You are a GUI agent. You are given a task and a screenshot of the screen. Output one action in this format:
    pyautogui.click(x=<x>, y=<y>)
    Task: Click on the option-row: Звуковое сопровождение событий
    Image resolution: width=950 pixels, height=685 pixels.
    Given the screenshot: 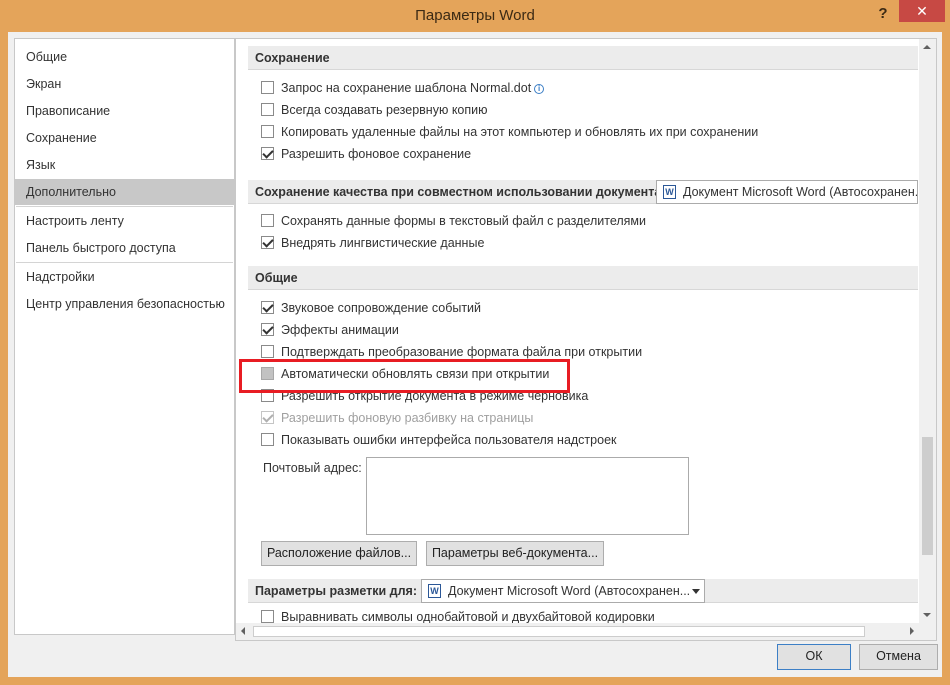 What is the action you would take?
    pyautogui.click(x=371, y=309)
    